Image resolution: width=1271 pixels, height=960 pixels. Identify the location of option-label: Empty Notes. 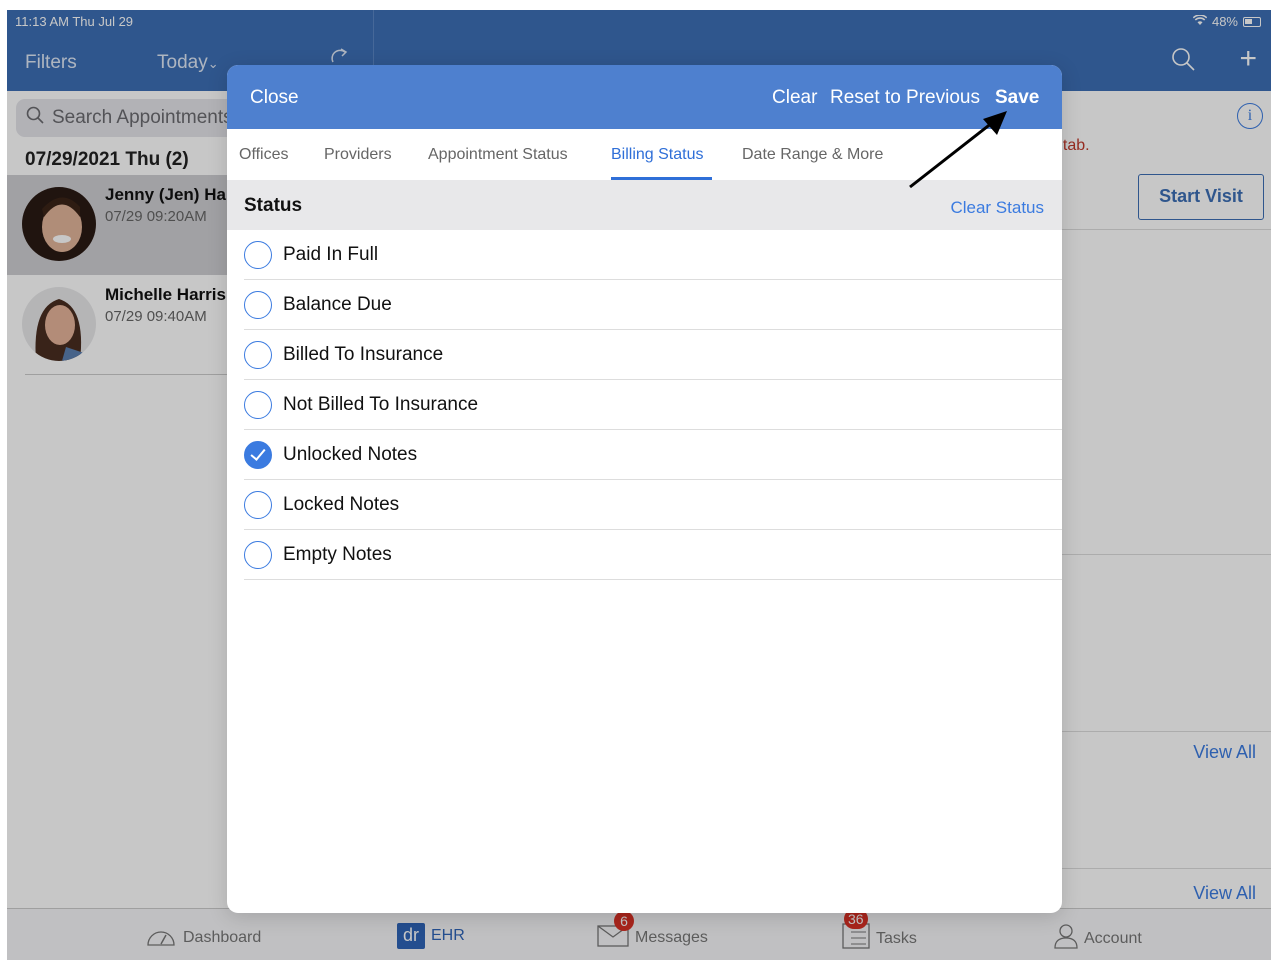
(337, 554).